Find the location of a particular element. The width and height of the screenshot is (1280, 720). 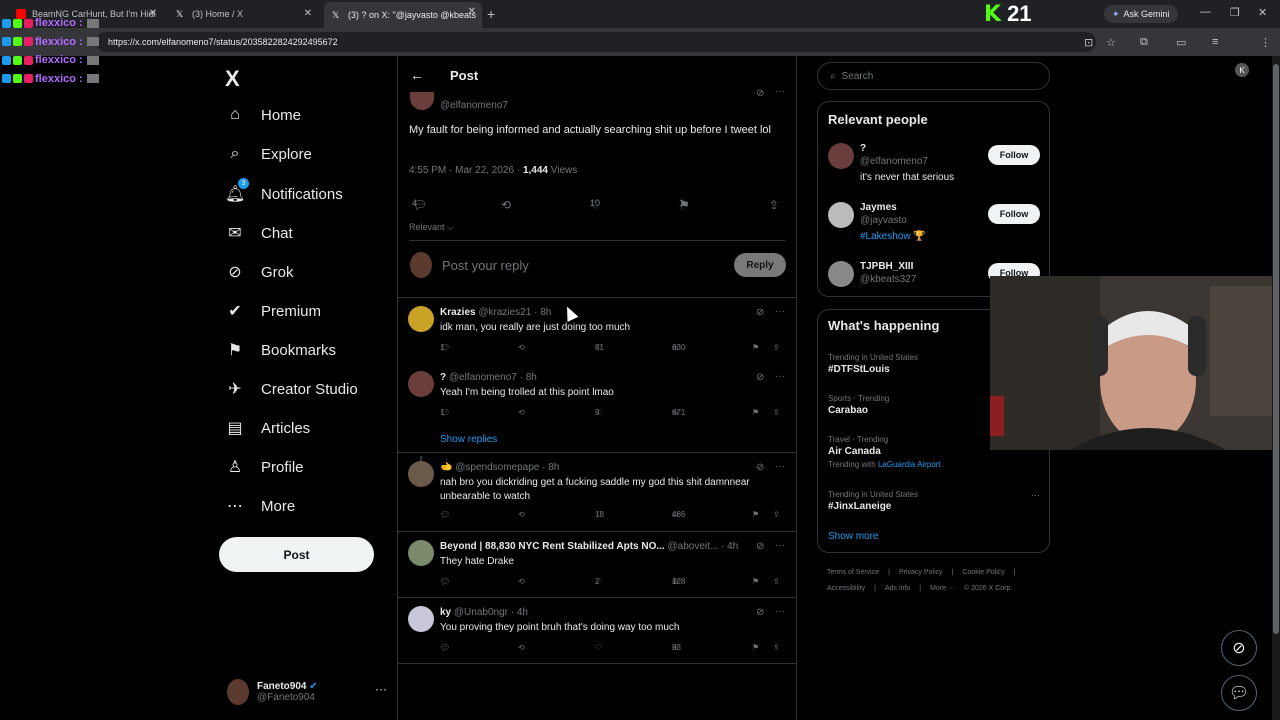

nav-grok: ⊘ Grok is located at coordinates (259, 272).